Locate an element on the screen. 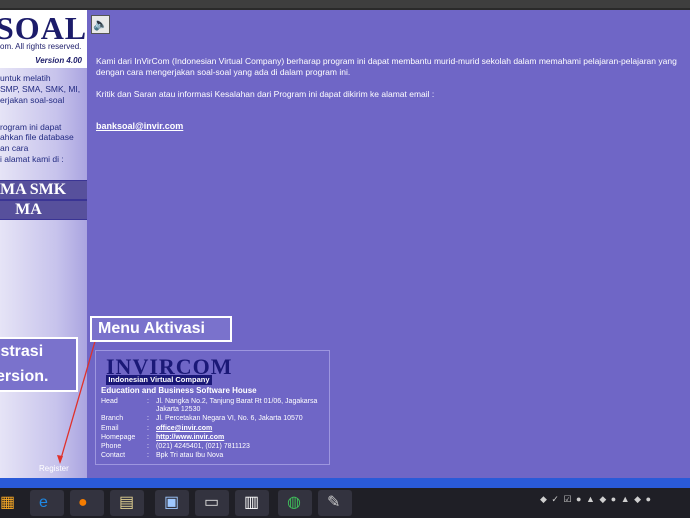  callout-menu-aktivasi: Menu Aktivasi is located at coordinates (161, 329).